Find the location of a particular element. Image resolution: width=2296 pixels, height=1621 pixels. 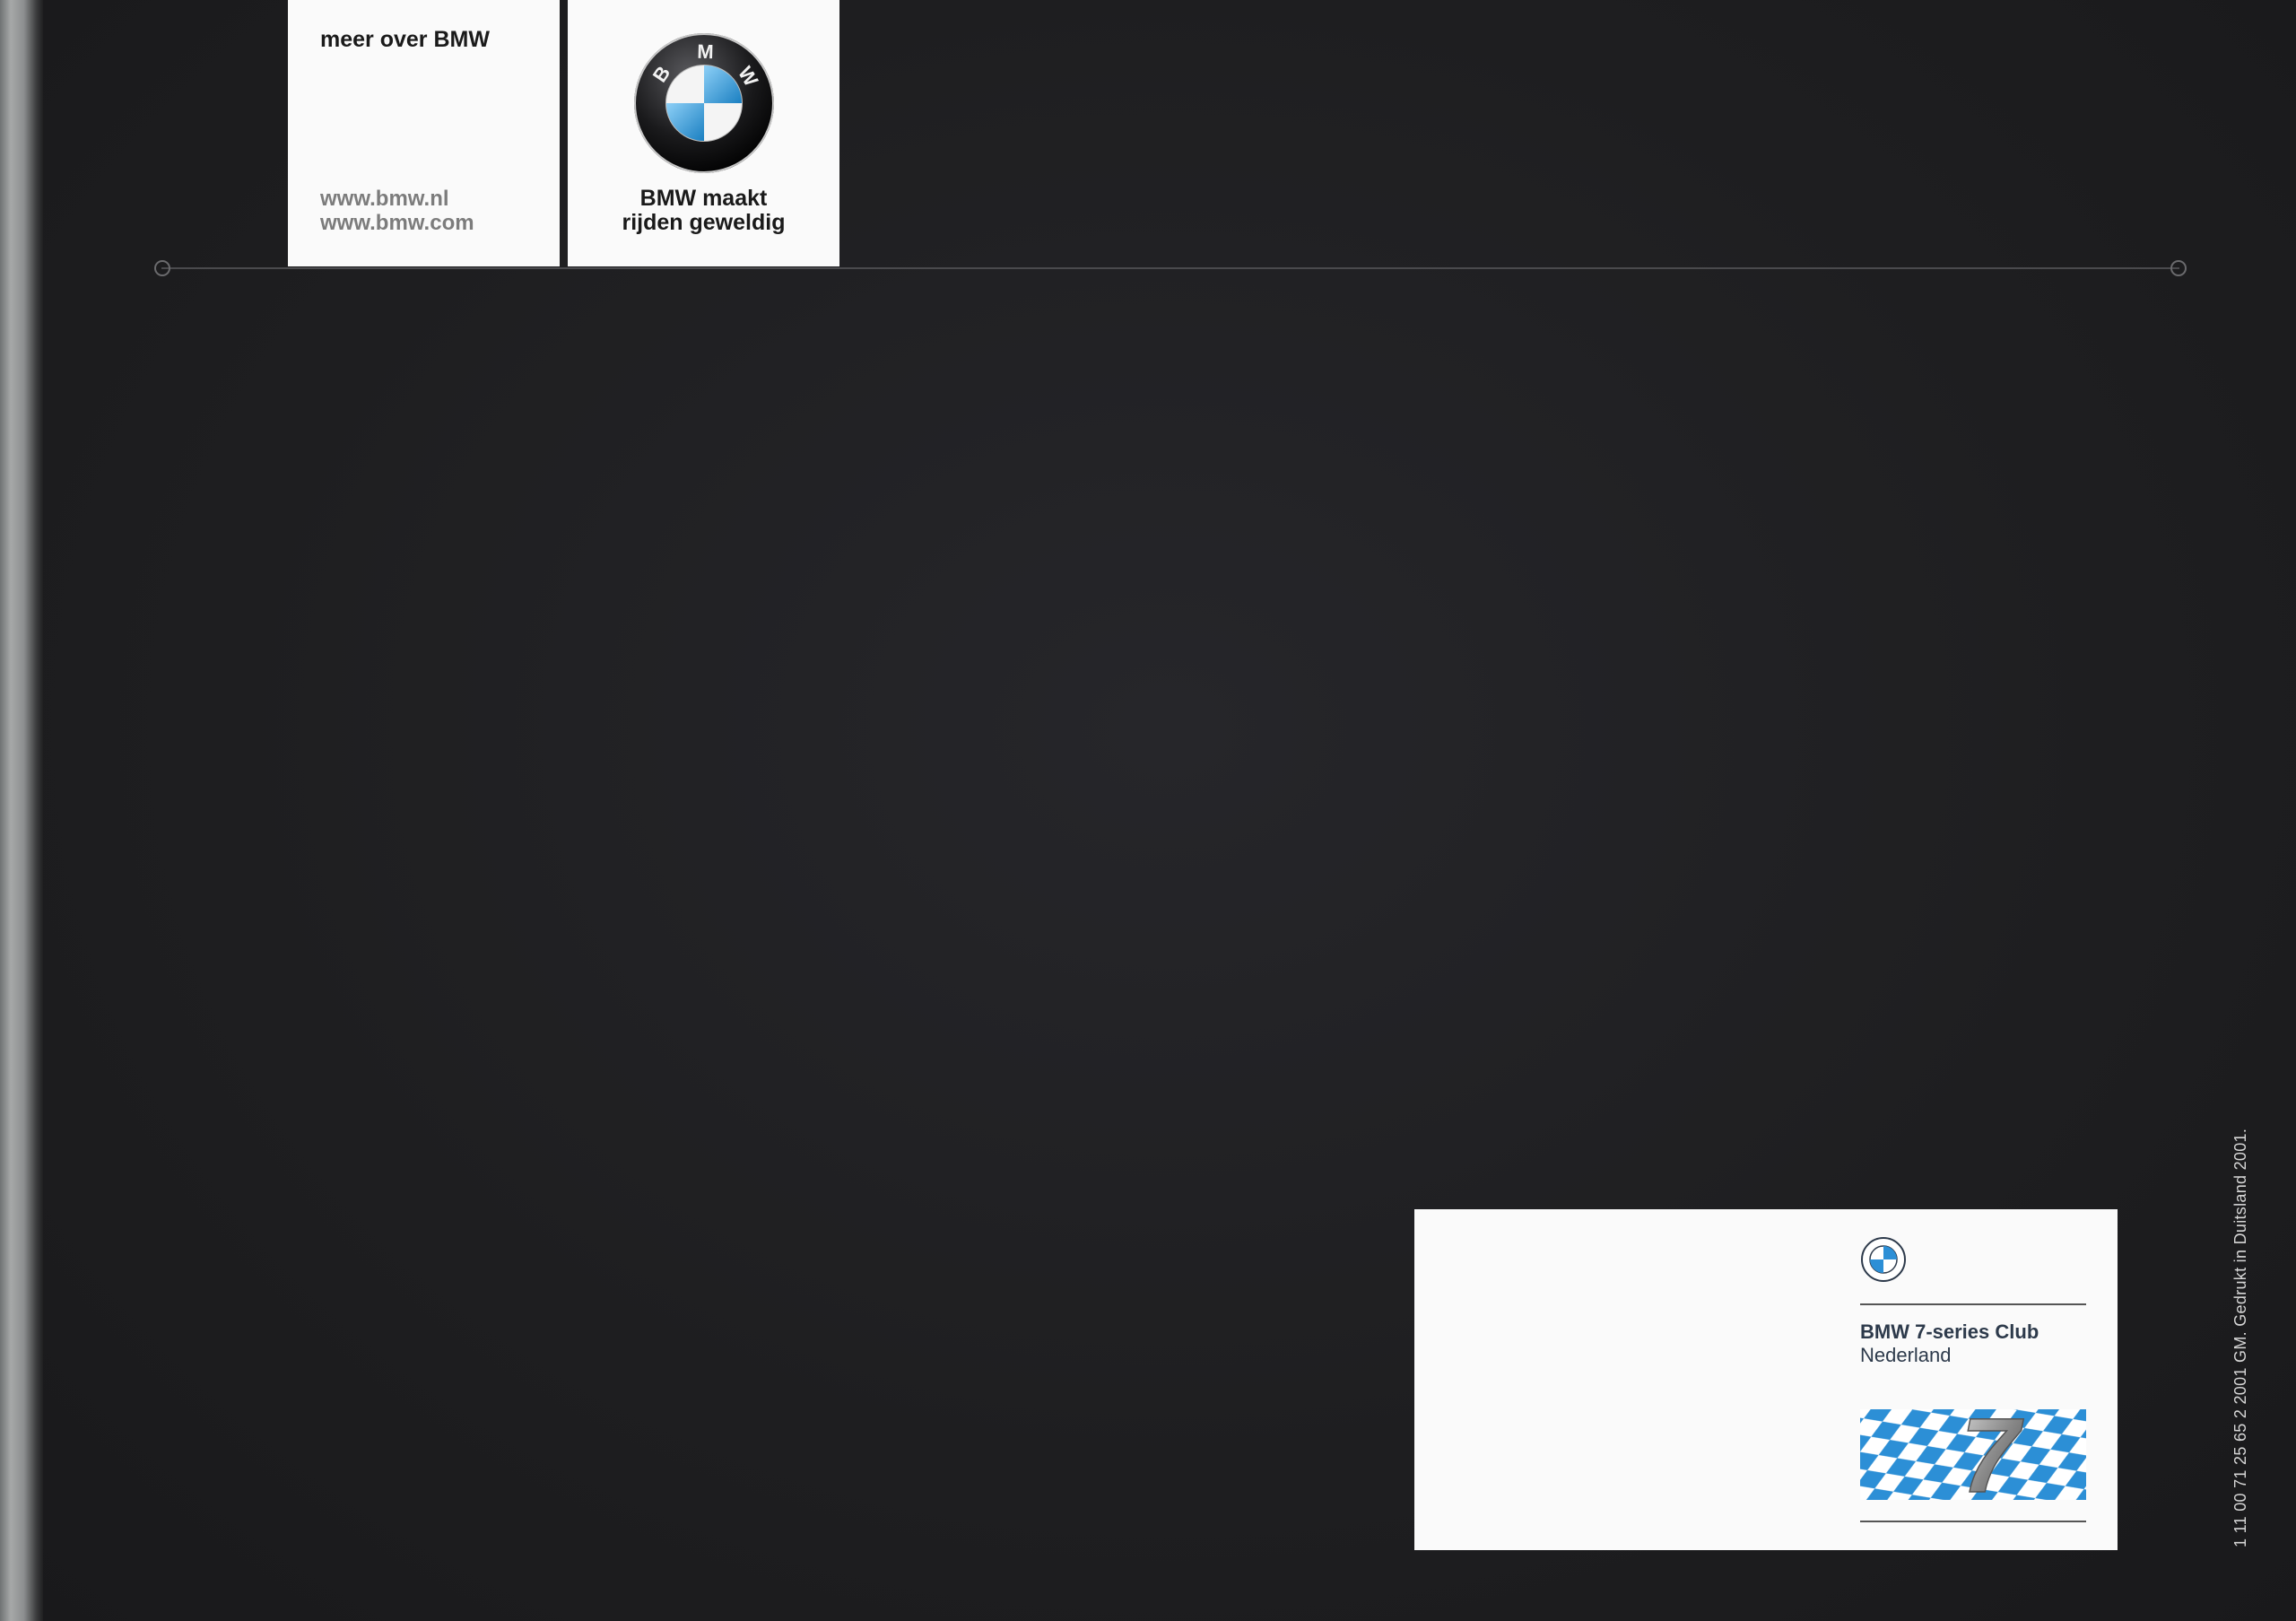

logo-card: B M W BMW maakt rijden geweldig is located at coordinates (703, 133).